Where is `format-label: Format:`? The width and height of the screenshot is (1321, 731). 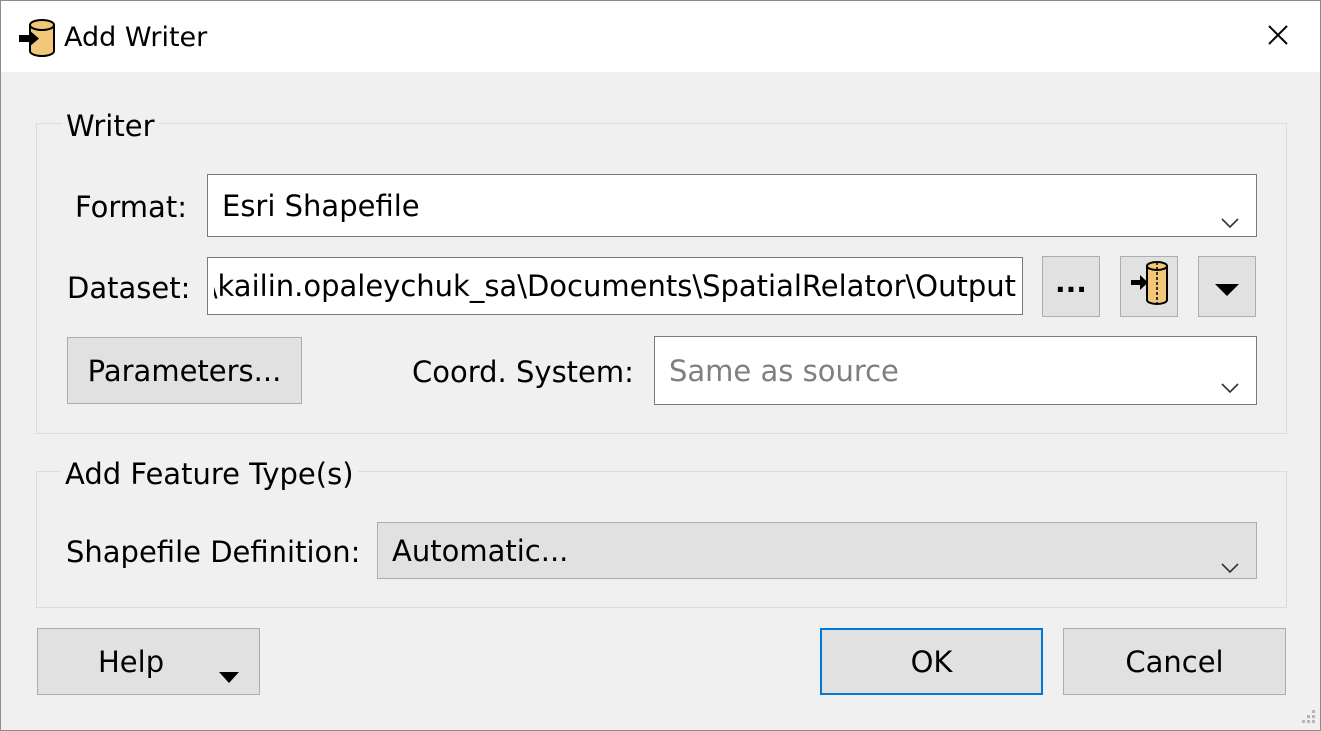 format-label: Format: is located at coordinates (131, 207).